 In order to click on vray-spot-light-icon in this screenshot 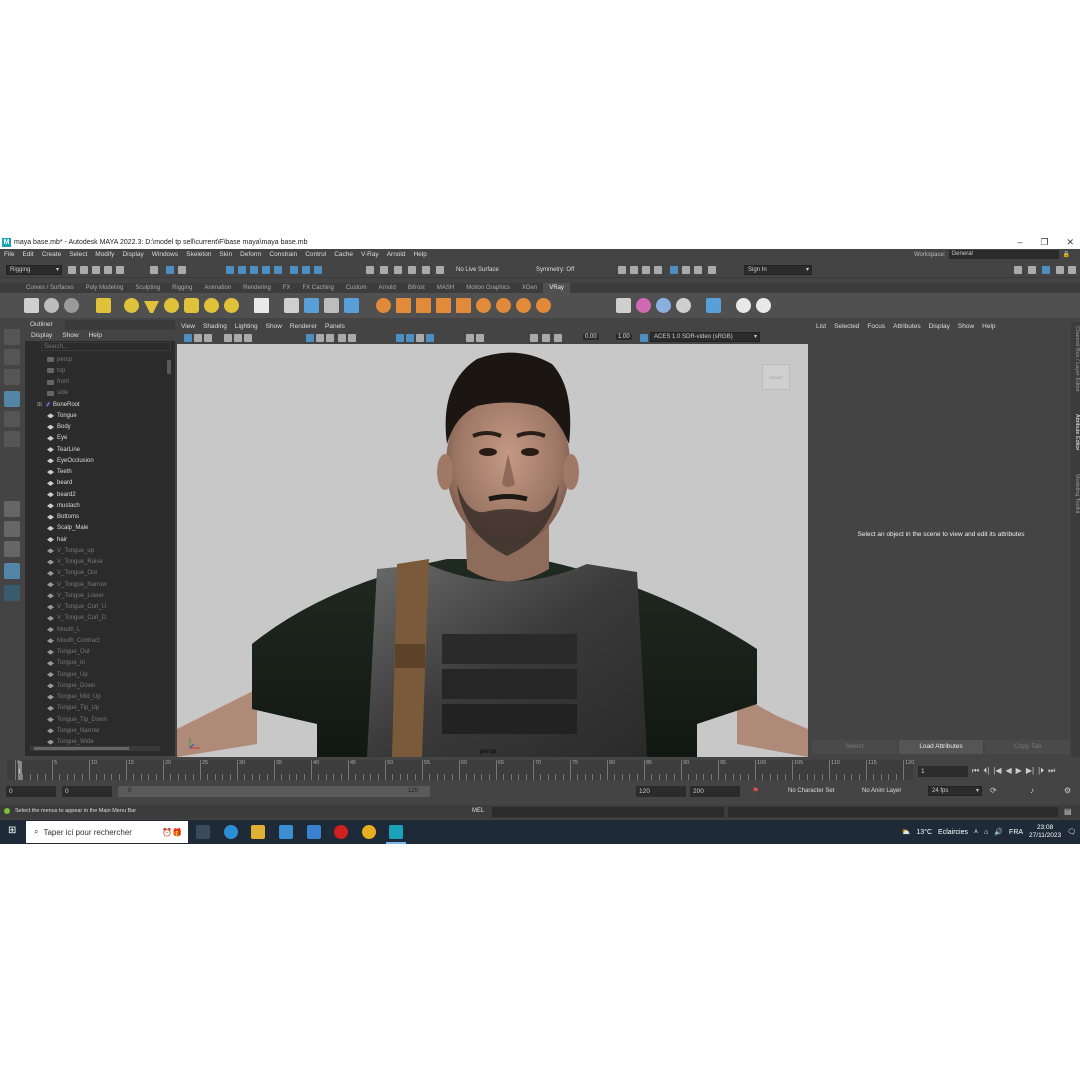, I will do `click(151, 307)`.